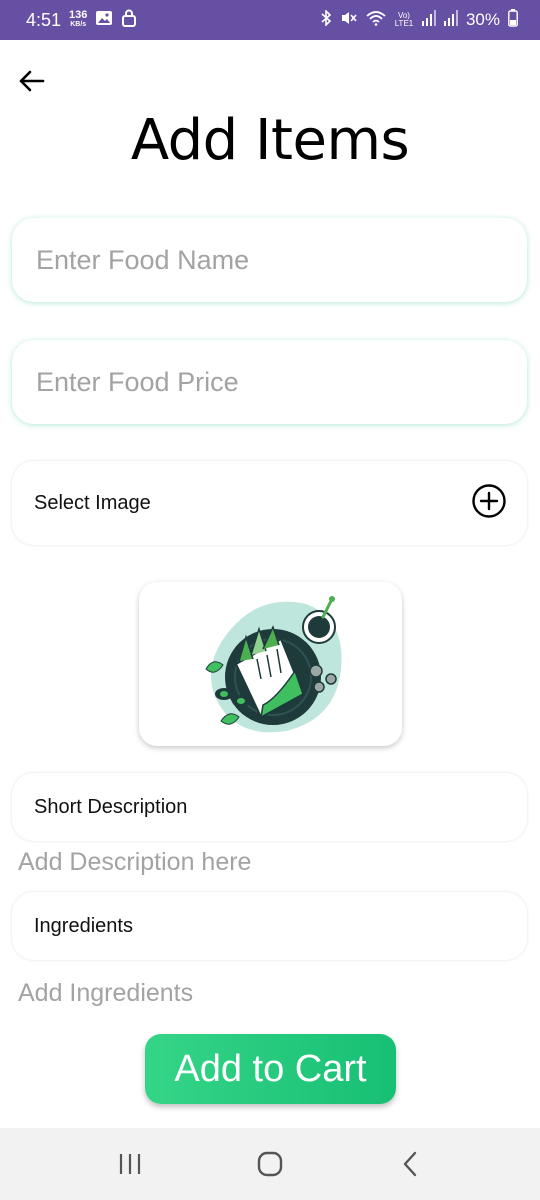 The image size is (540, 1200). Describe the element at coordinates (104, 20) in the screenshot. I see `gallery-icon` at that location.